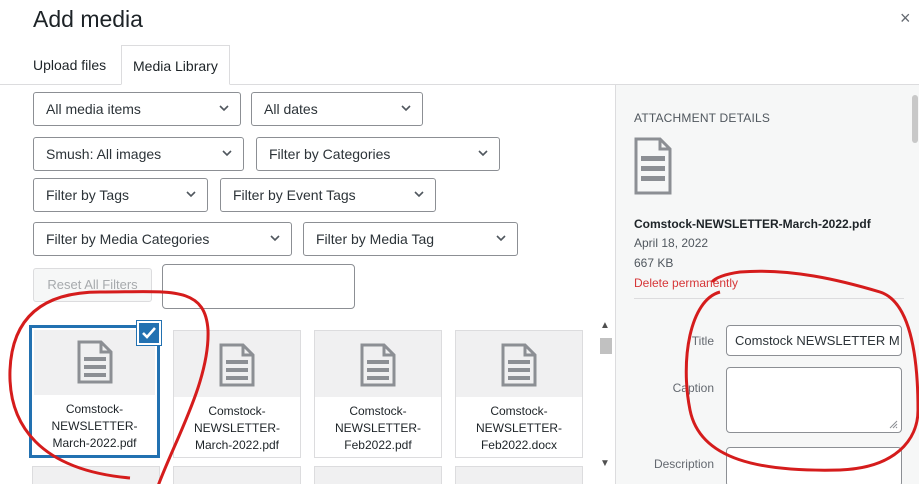  I want to click on delete-permanently-link: Delete permanently, so click(686, 283).